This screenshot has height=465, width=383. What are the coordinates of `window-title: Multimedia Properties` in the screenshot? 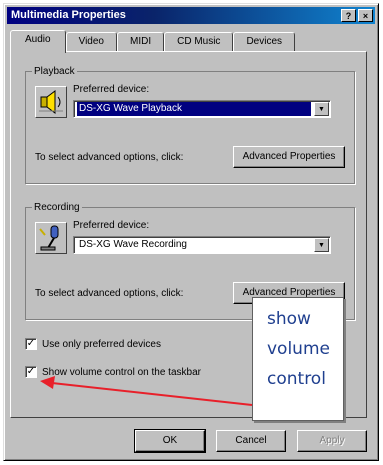 It's located at (68, 15).